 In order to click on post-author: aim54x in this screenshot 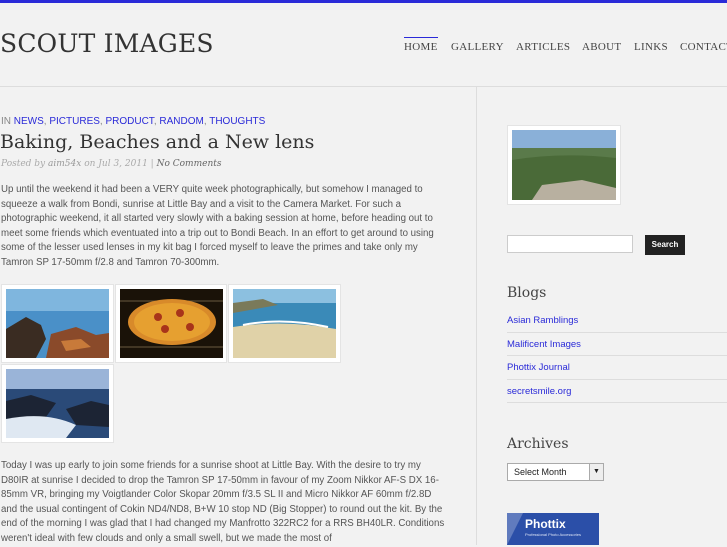, I will do `click(64, 164)`.